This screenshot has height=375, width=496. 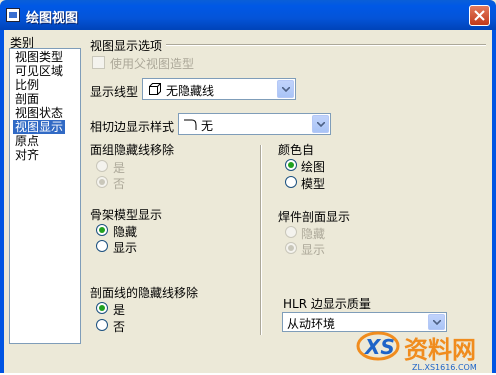 What do you see at coordinates (296, 150) in the screenshot?
I see `color-from-title: 颜色自` at bounding box center [296, 150].